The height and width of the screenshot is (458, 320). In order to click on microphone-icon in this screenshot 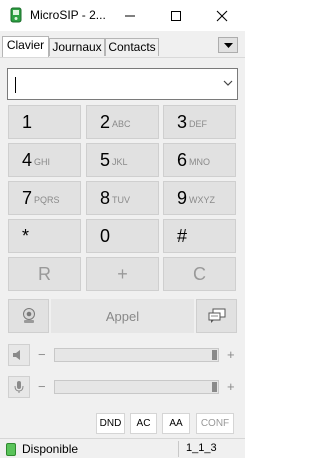, I will do `click(19, 387)`.